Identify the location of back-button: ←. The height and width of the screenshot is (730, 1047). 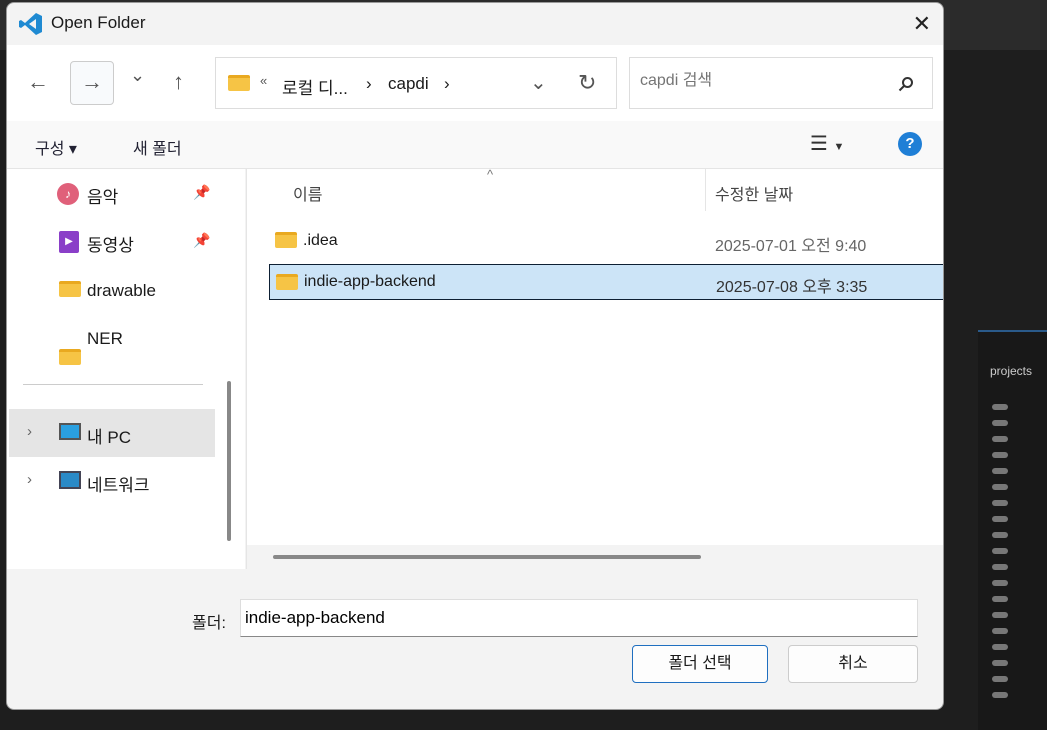
(38, 82).